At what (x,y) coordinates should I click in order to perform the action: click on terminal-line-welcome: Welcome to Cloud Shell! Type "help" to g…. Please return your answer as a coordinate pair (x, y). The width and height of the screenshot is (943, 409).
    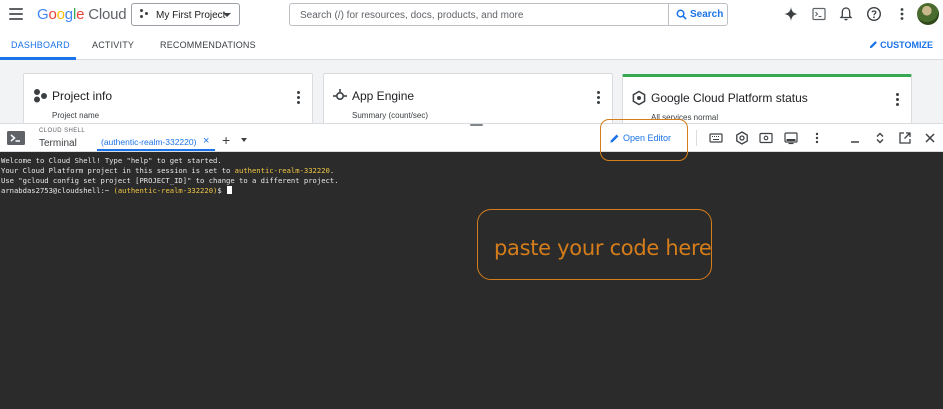
    Looking at the image, I should click on (111, 160).